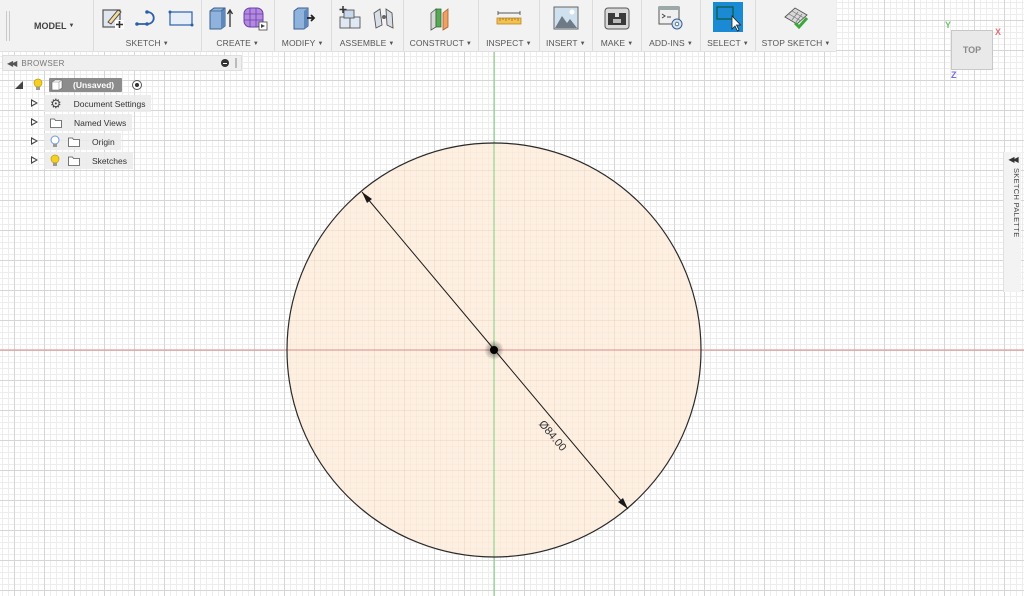 The image size is (1024, 596). Describe the element at coordinates (727, 16) in the screenshot. I see `select-icon` at that location.